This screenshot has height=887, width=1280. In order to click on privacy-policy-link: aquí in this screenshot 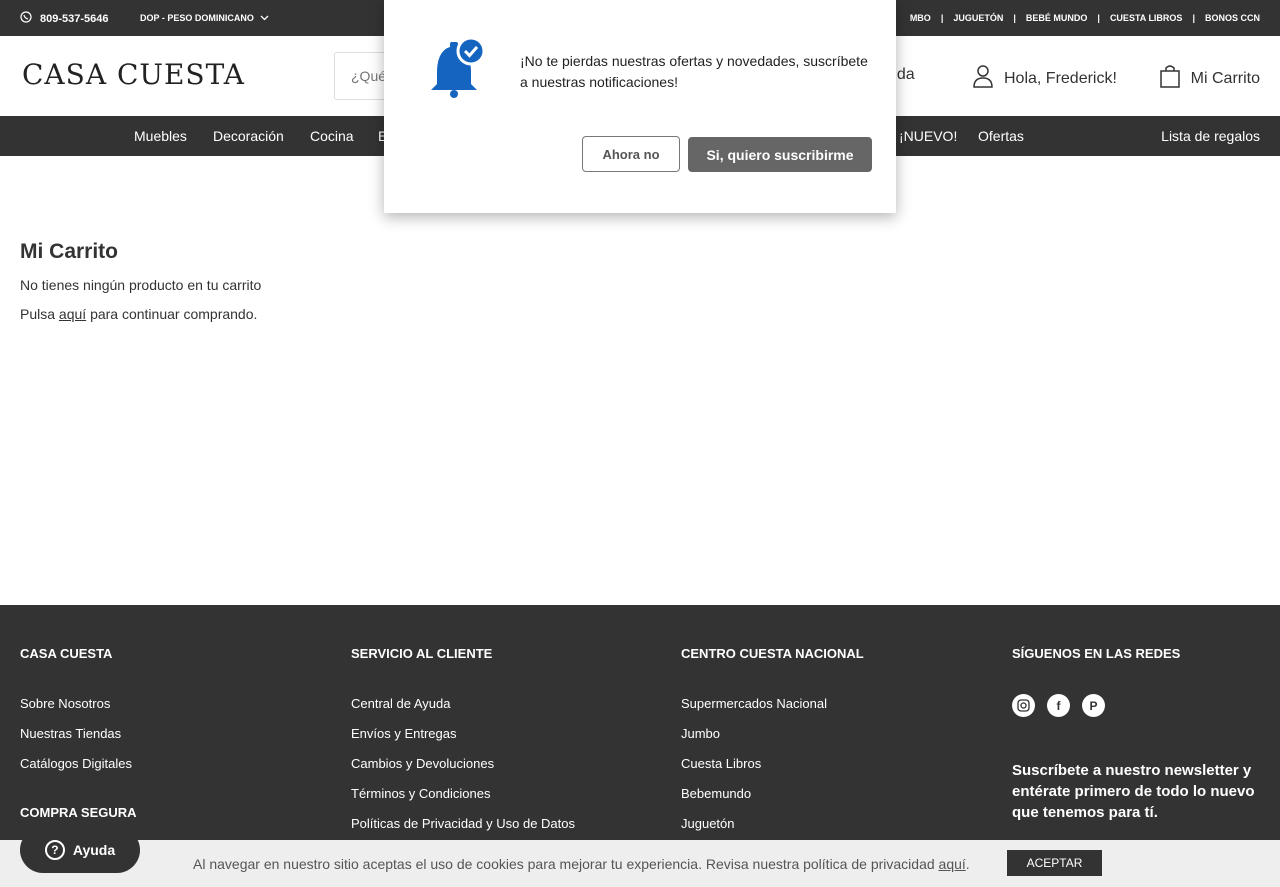, I will do `click(952, 864)`.